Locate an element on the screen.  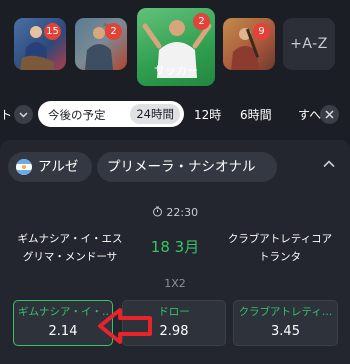
upcoming-label: 今後の予定 is located at coordinates (77, 115).